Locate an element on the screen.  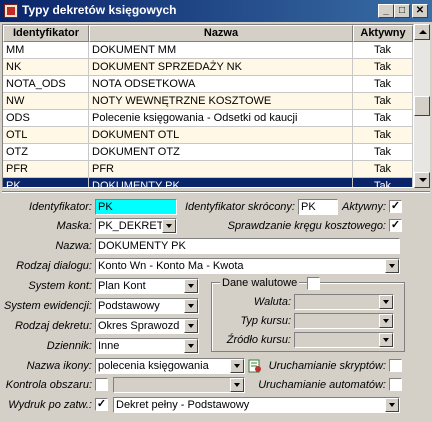
table-cell-id: OTL is located at coordinates (46, 135).